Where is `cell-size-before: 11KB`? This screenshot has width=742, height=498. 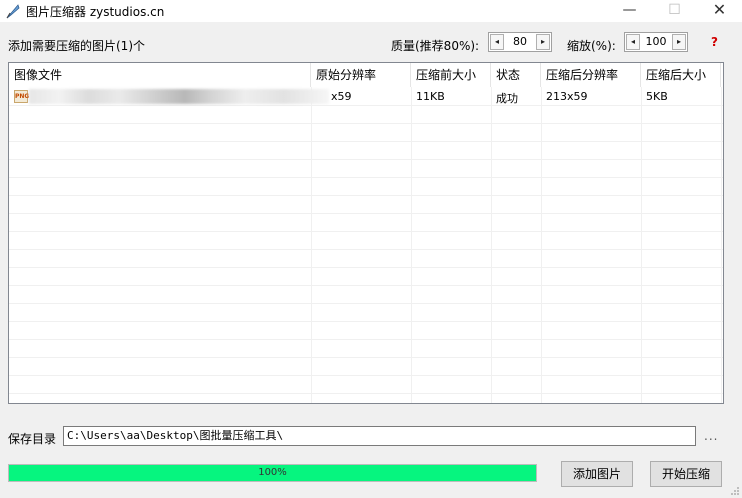
cell-size-before: 11KB is located at coordinates (430, 96).